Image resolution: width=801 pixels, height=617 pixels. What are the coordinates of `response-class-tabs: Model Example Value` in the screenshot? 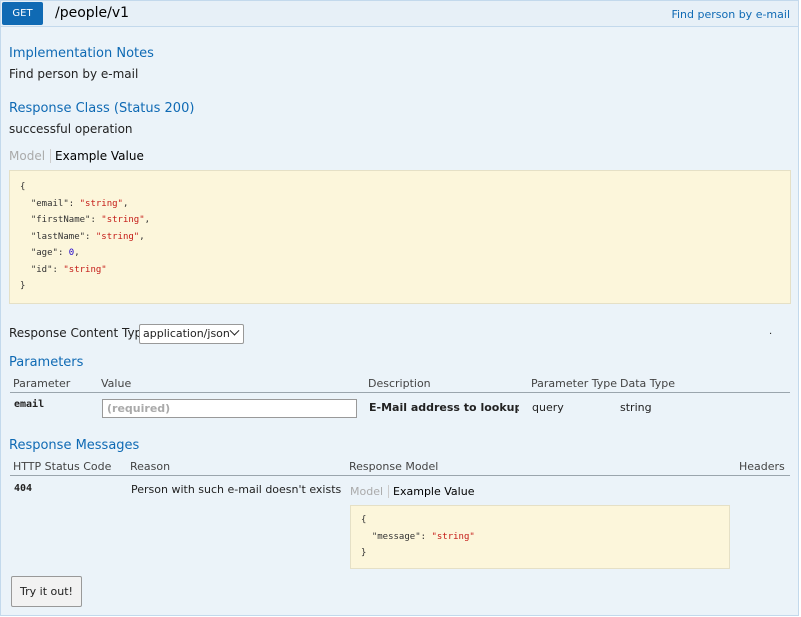 It's located at (76, 156).